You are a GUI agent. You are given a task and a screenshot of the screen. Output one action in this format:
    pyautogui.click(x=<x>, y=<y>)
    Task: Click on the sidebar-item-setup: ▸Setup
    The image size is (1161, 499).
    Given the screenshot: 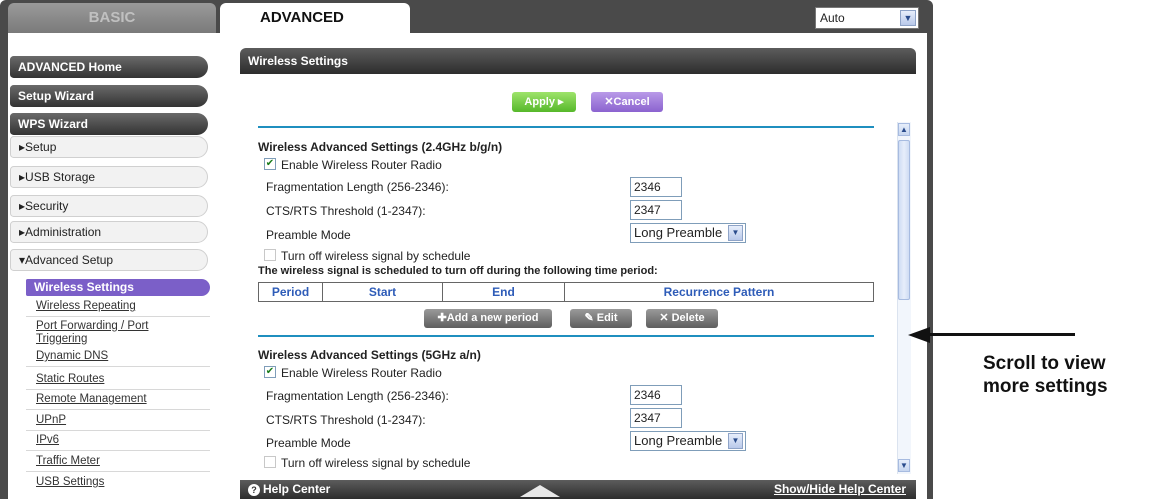 What is the action you would take?
    pyautogui.click(x=109, y=147)
    